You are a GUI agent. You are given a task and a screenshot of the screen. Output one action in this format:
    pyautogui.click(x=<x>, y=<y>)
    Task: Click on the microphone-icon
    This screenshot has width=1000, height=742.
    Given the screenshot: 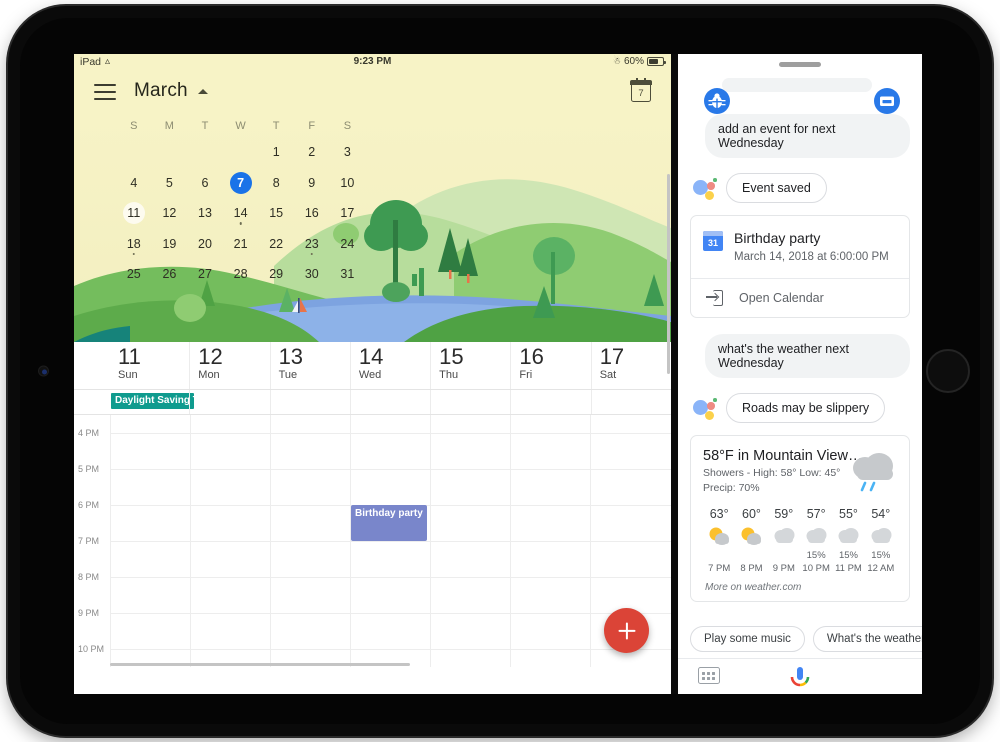 What is the action you would take?
    pyautogui.click(x=800, y=677)
    